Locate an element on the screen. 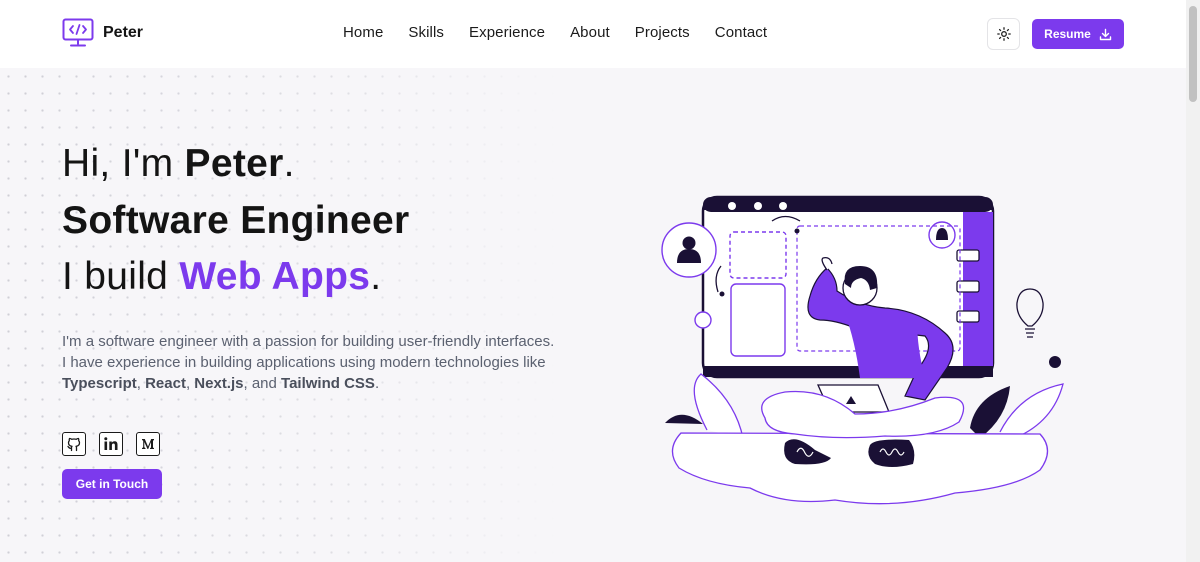 The width and height of the screenshot is (1200, 562). linkedin-link is located at coordinates (111, 444).